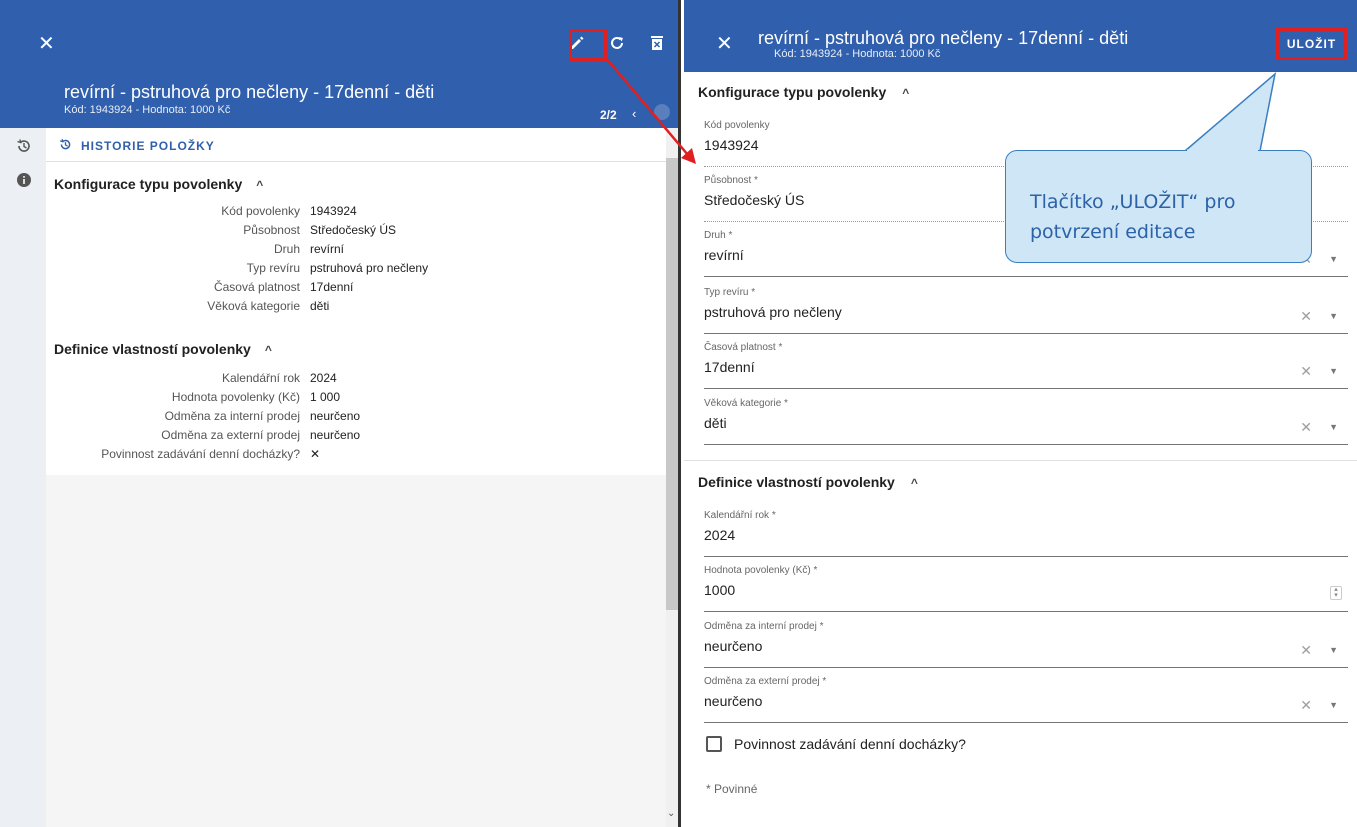  I want to click on field-label: Kód povolenky, so click(260, 211).